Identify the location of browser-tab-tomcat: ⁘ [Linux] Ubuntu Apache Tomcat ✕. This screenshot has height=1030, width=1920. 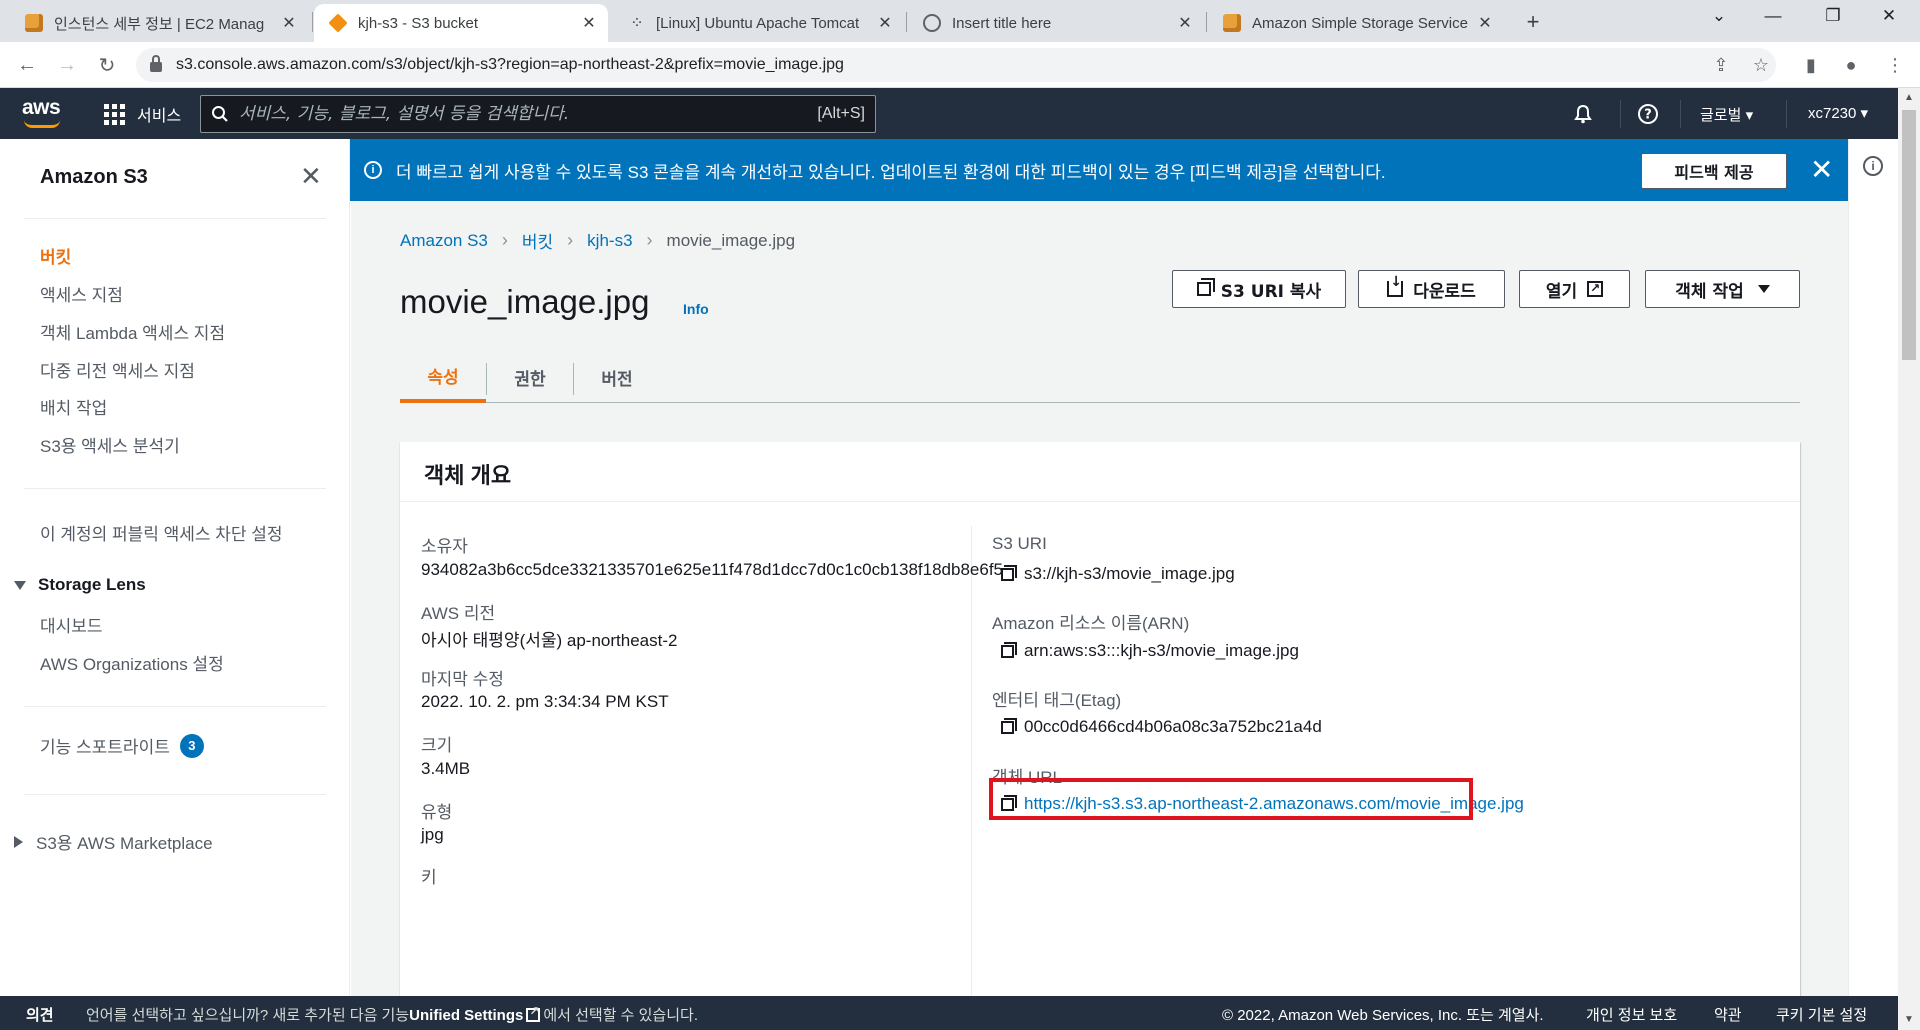
(758, 23).